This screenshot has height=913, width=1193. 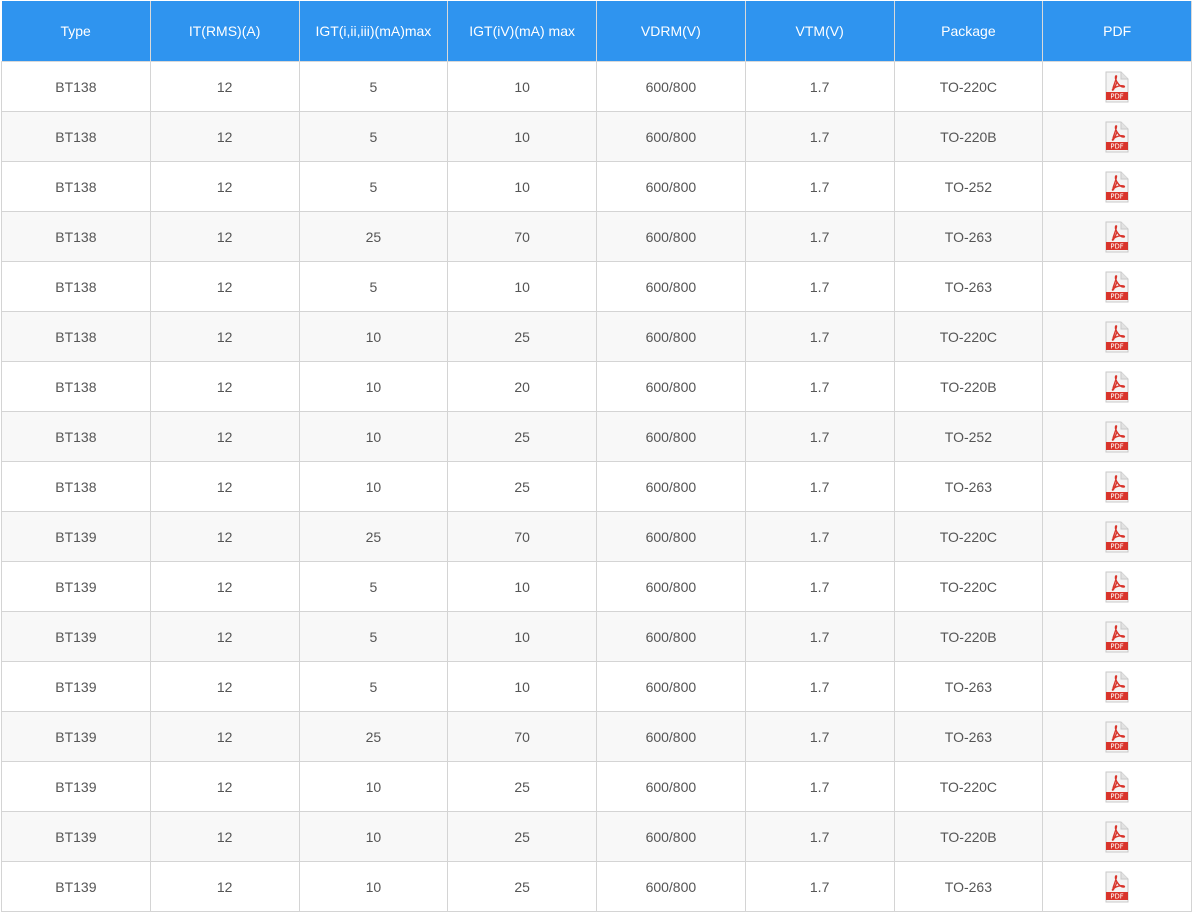 I want to click on header-vtm: VTM(V), so click(x=819, y=31).